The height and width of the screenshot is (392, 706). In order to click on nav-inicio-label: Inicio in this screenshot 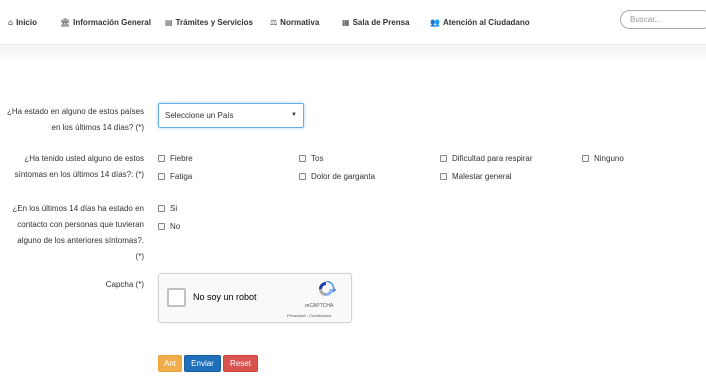, I will do `click(26, 22)`.